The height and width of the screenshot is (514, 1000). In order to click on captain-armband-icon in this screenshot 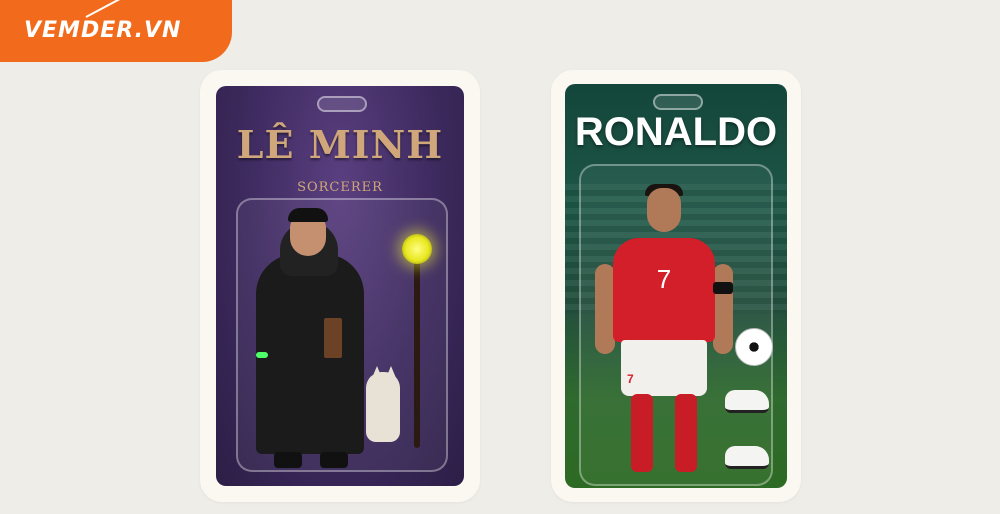, I will do `click(723, 288)`.